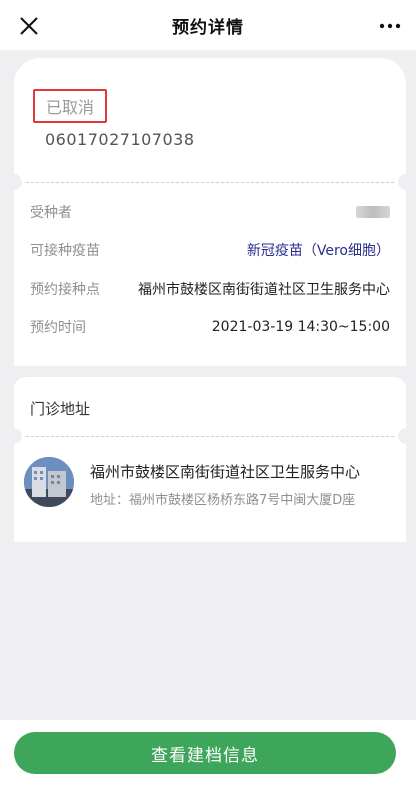 The width and height of the screenshot is (416, 786). Describe the element at coordinates (208, 27) in the screenshot. I see `page-title: 预约详情` at that location.